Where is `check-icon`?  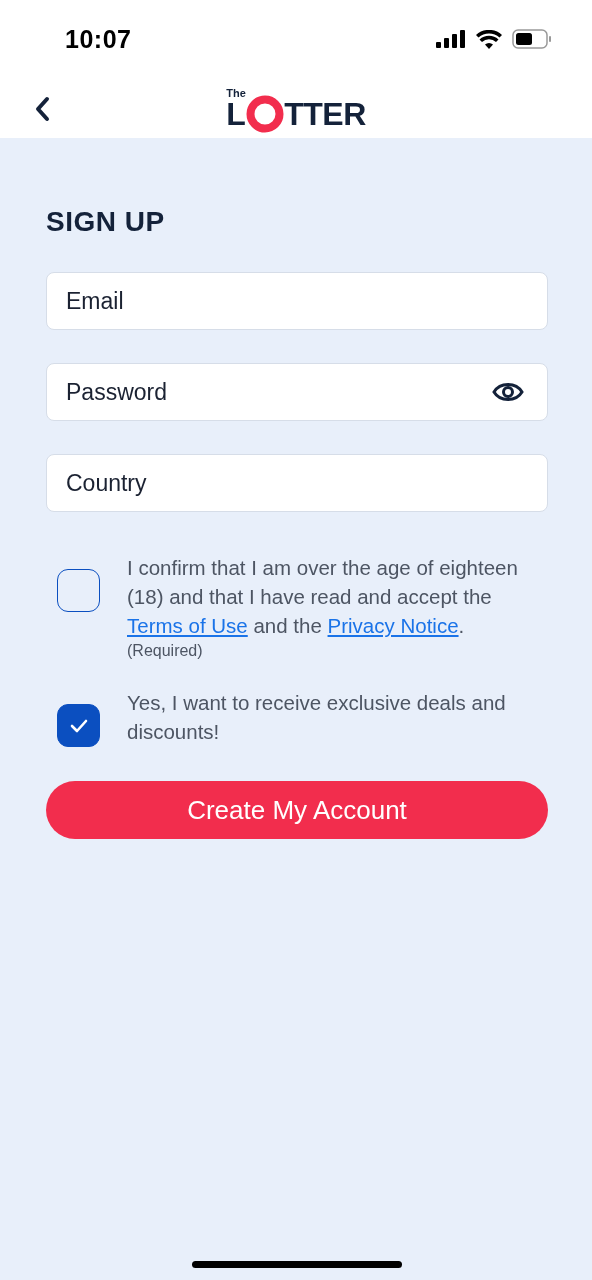
check-icon is located at coordinates (78, 725).